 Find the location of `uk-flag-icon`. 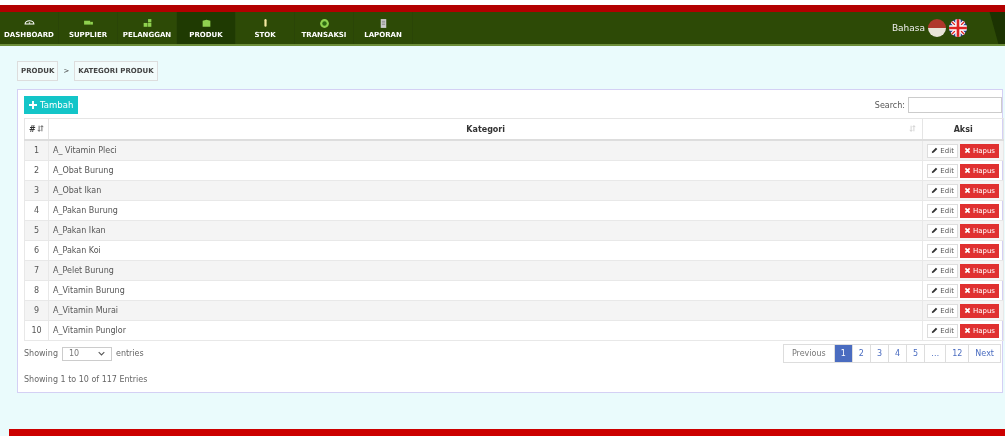

uk-flag-icon is located at coordinates (958, 28).